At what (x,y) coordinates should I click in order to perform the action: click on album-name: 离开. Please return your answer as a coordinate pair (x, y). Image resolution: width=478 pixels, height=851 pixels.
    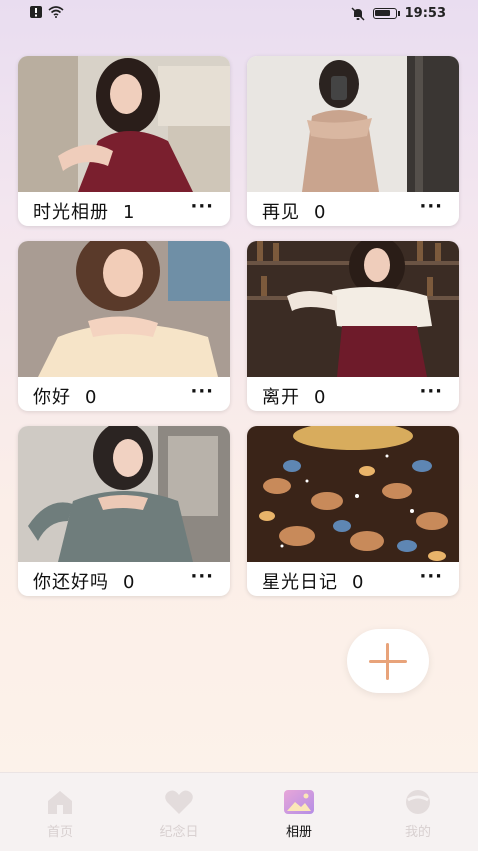
    Looking at the image, I should click on (281, 397).